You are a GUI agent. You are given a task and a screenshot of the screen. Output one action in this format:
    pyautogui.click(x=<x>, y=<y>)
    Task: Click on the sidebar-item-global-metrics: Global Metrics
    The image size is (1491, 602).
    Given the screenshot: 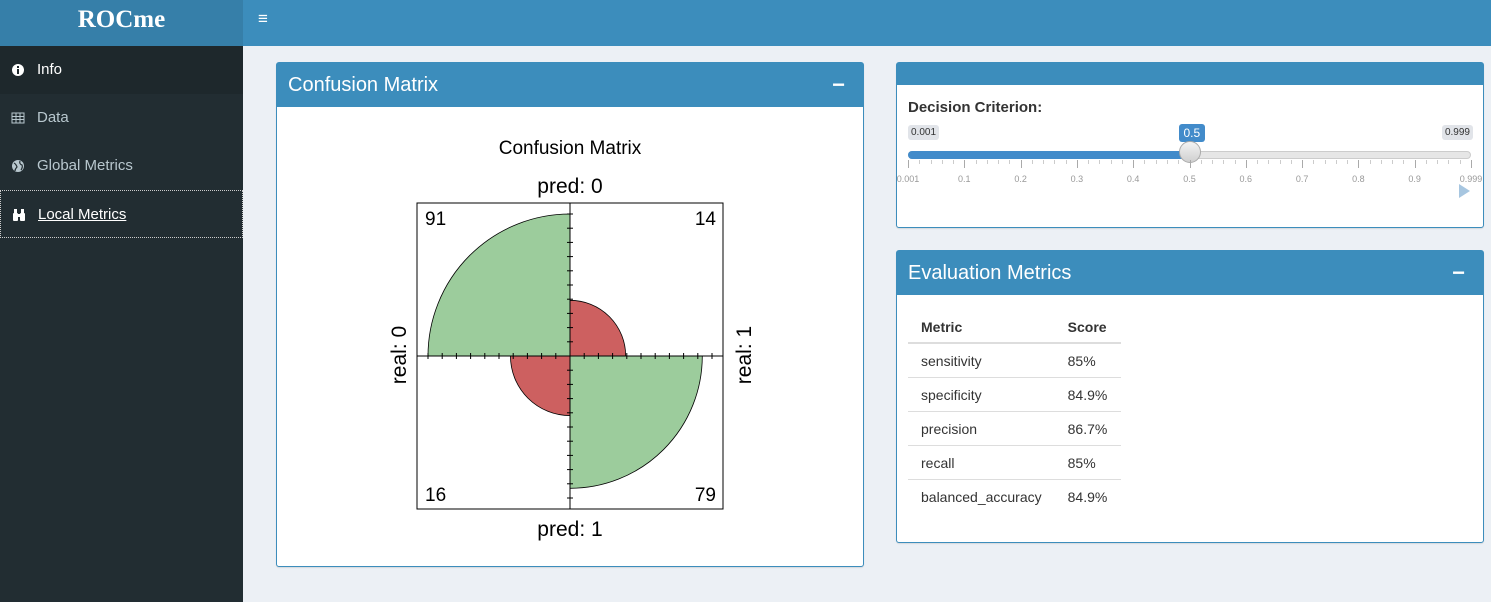 What is the action you would take?
    pyautogui.click(x=121, y=166)
    